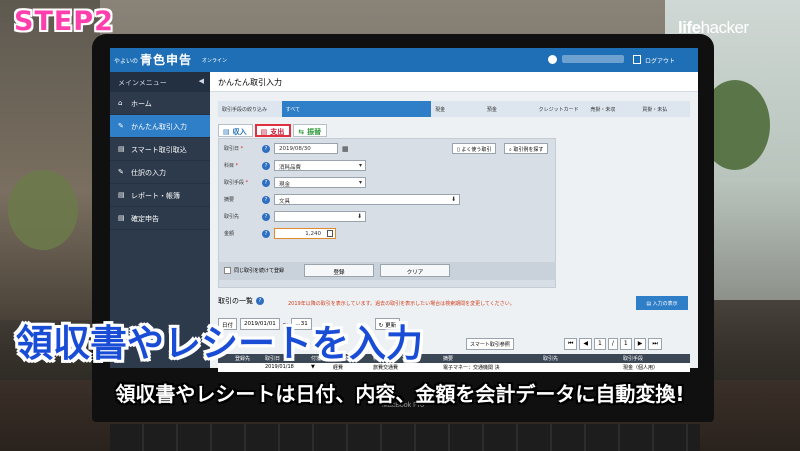  What do you see at coordinates (330, 233) in the screenshot?
I see `calculator-icon` at bounding box center [330, 233].